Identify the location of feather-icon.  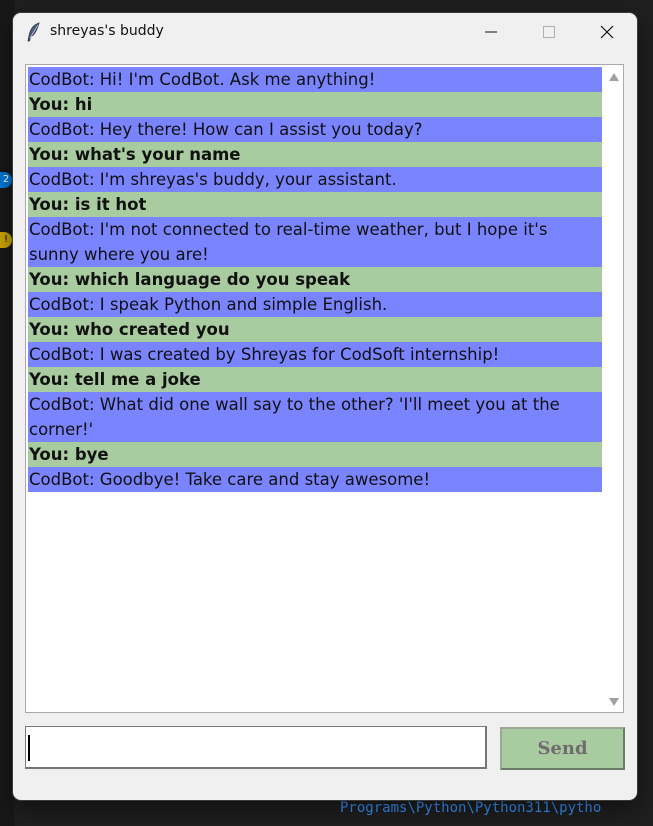
(33, 32).